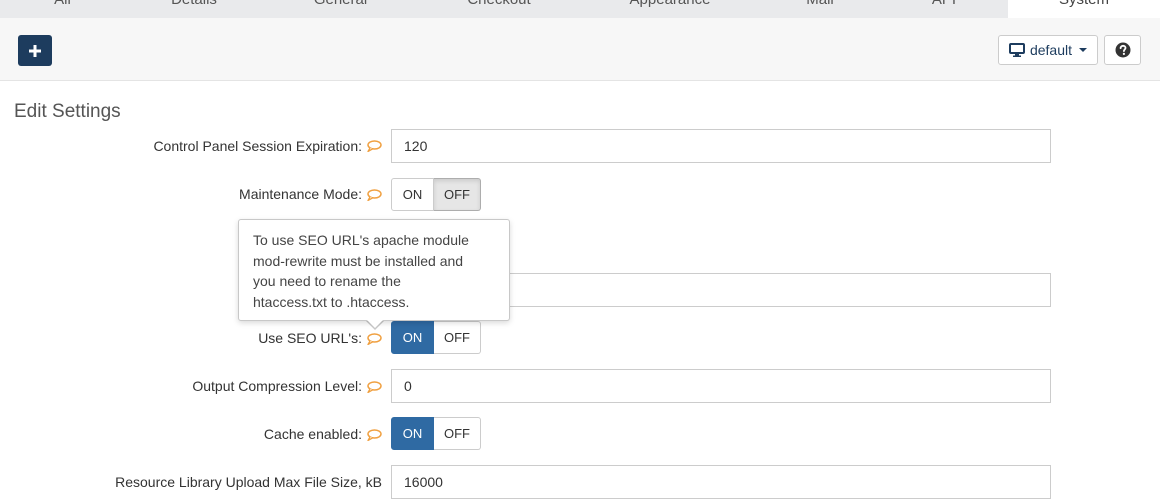  What do you see at coordinates (327, 281) in the screenshot?
I see `tooltip-line: you need to rename the` at bounding box center [327, 281].